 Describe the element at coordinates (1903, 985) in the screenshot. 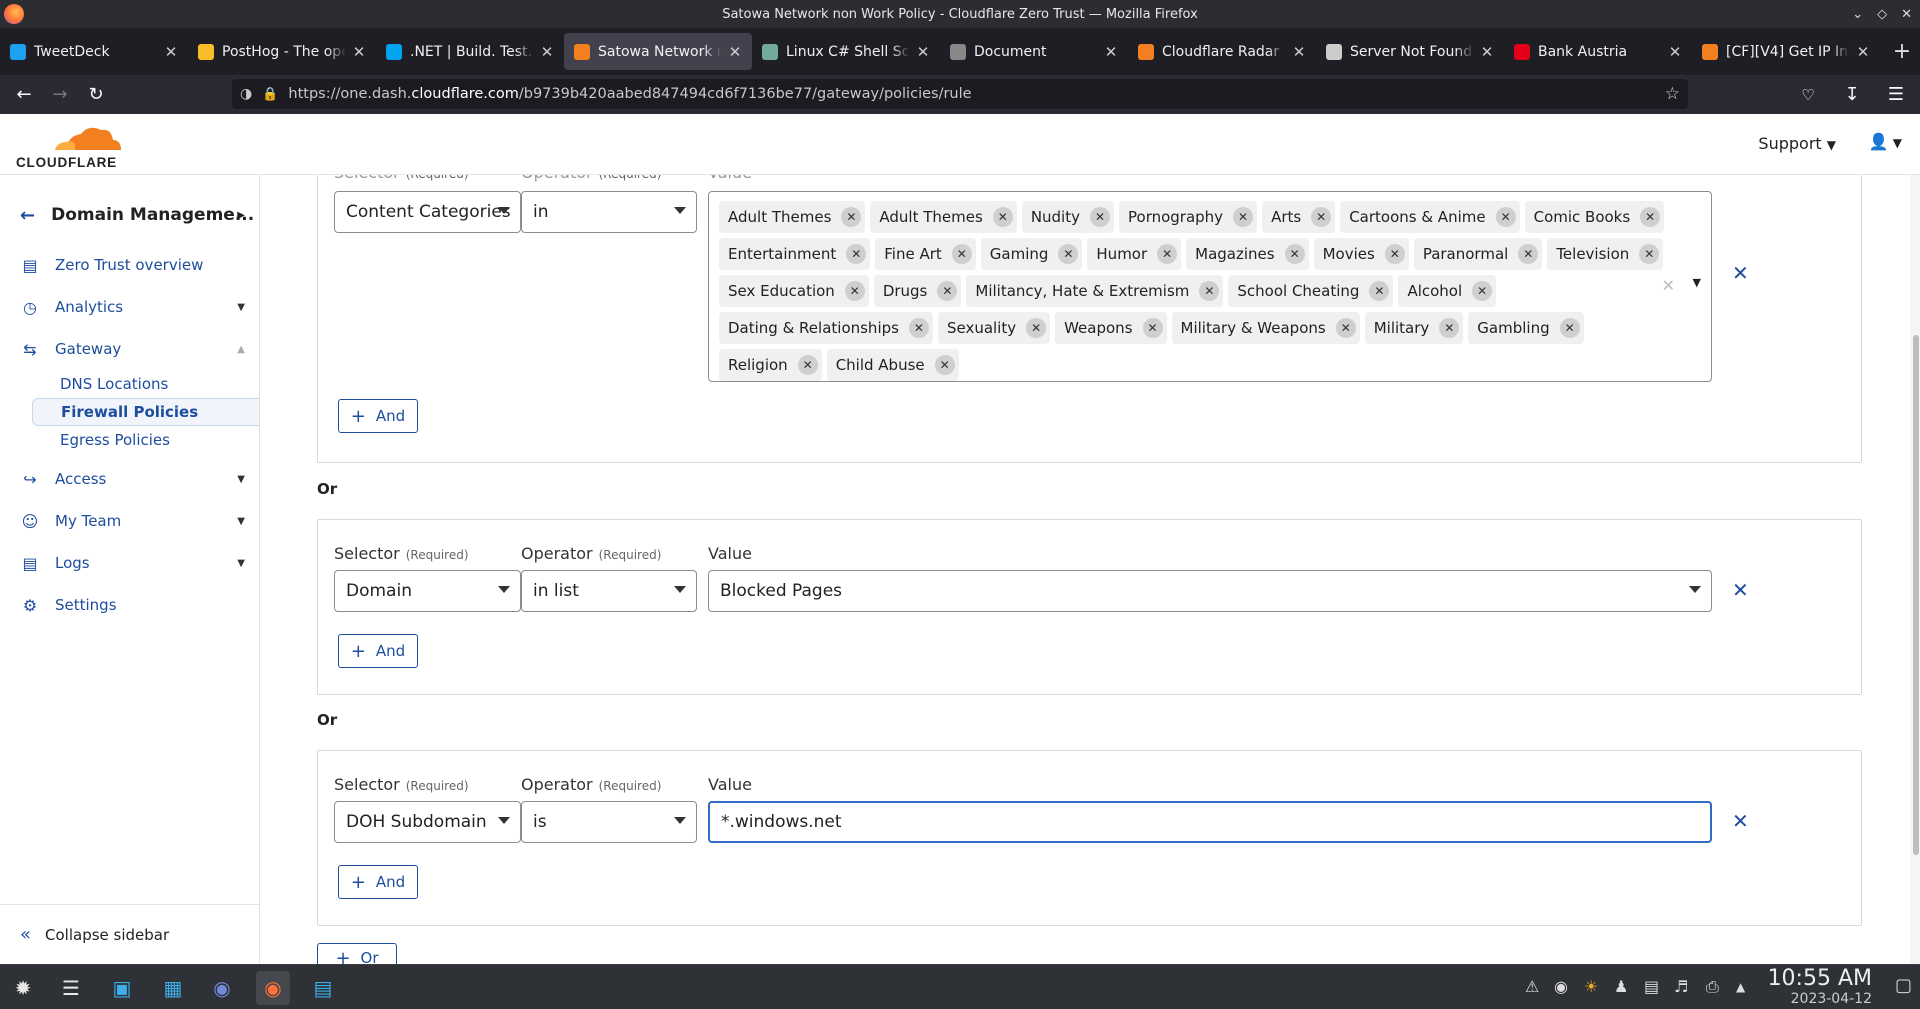

I see `show-desktop-icon: ▢` at that location.